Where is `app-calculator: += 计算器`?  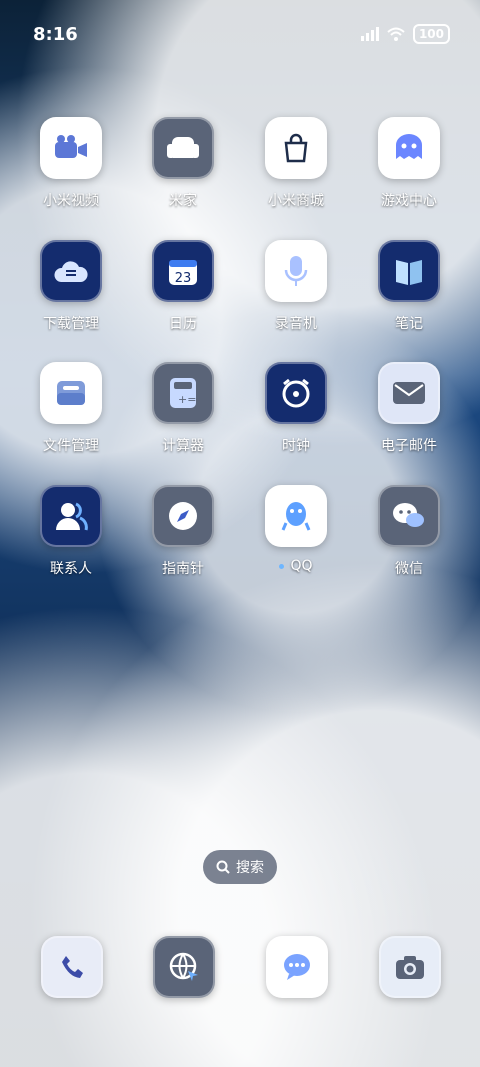 app-calculator: += 计算器 is located at coordinates (183, 405).